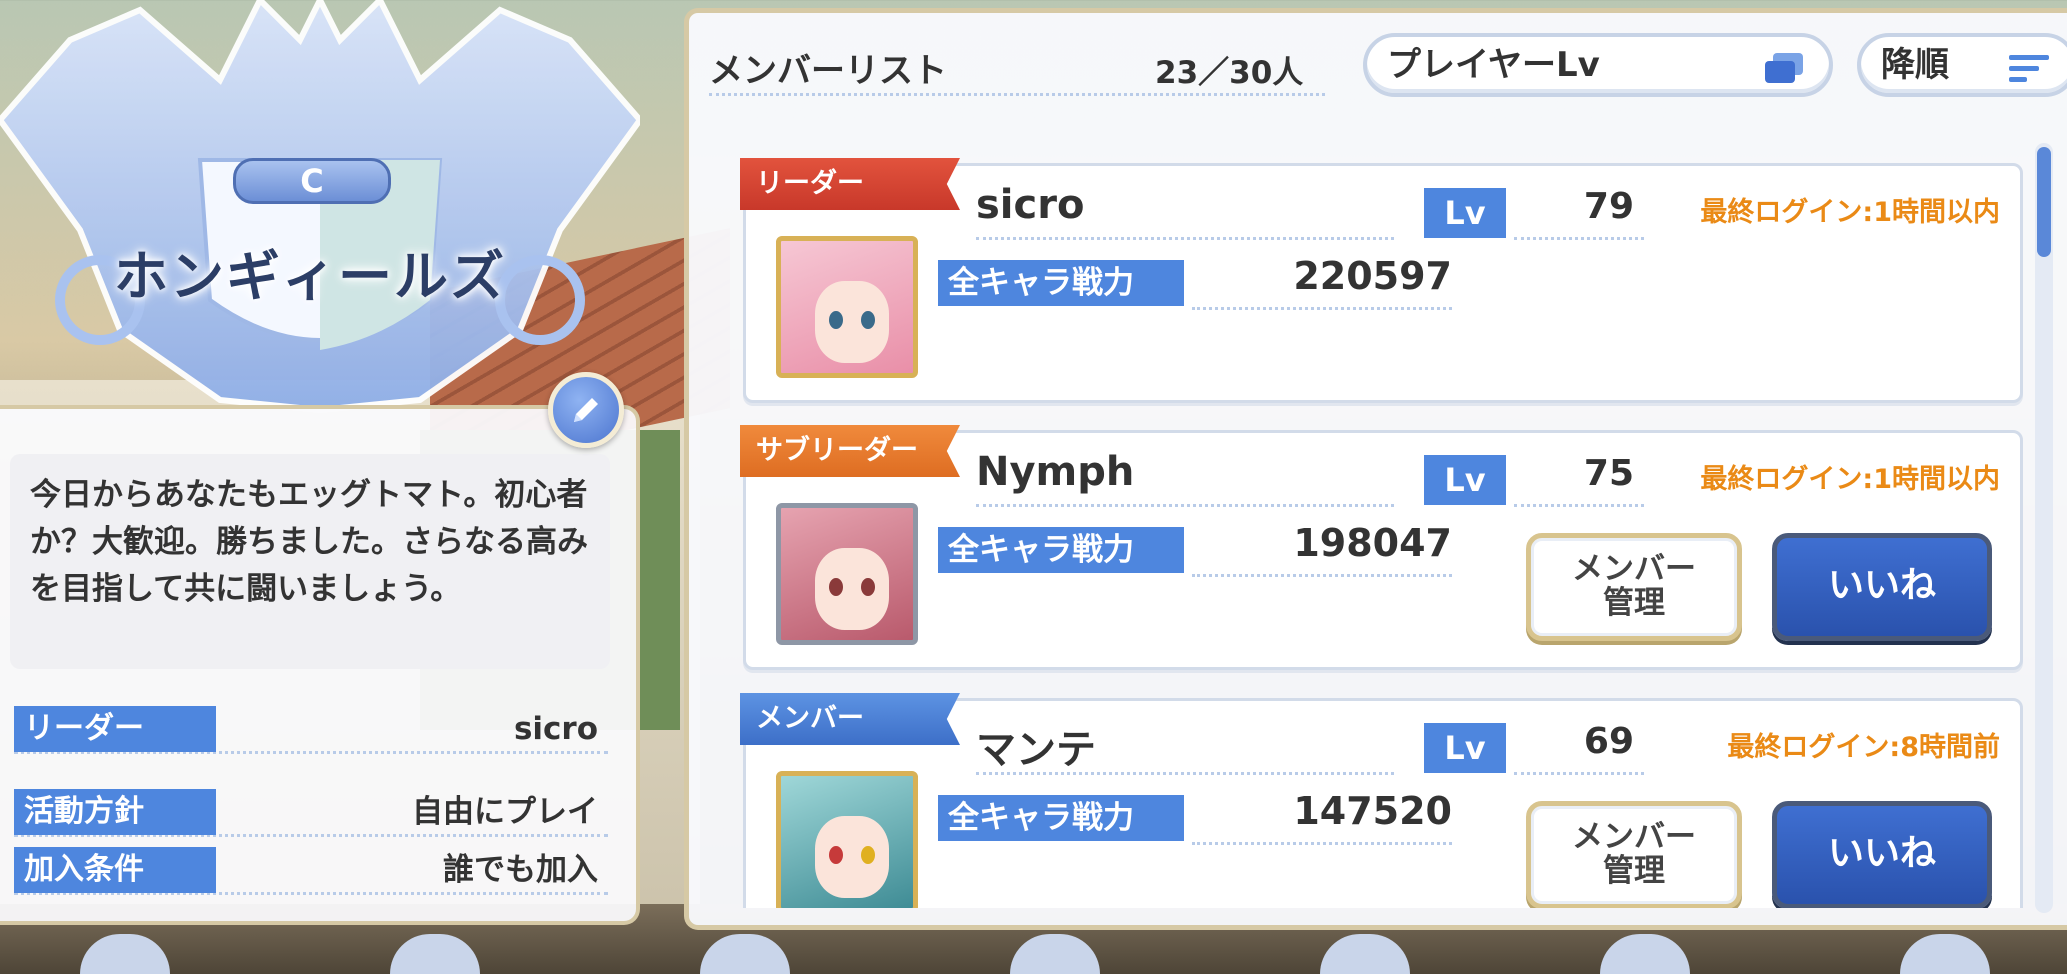  What do you see at coordinates (1322, 549) in the screenshot?
I see `member-power: 198047` at bounding box center [1322, 549].